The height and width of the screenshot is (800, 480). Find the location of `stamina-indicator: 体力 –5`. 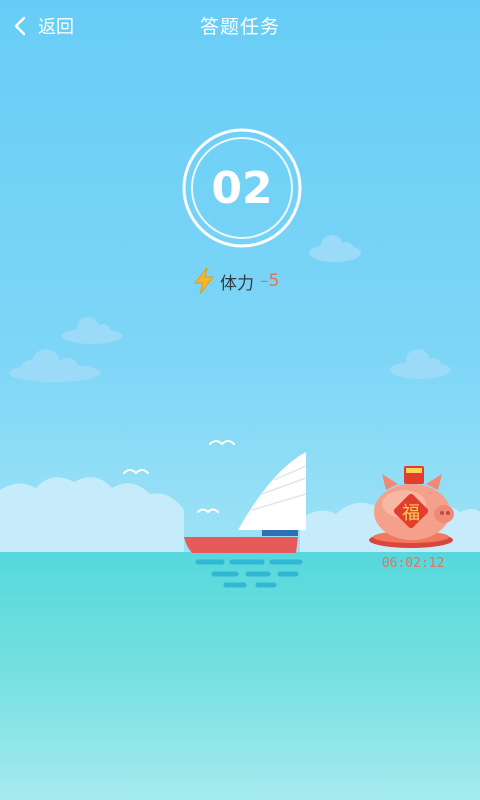

stamina-indicator: 体力 –5 is located at coordinates (235, 281).